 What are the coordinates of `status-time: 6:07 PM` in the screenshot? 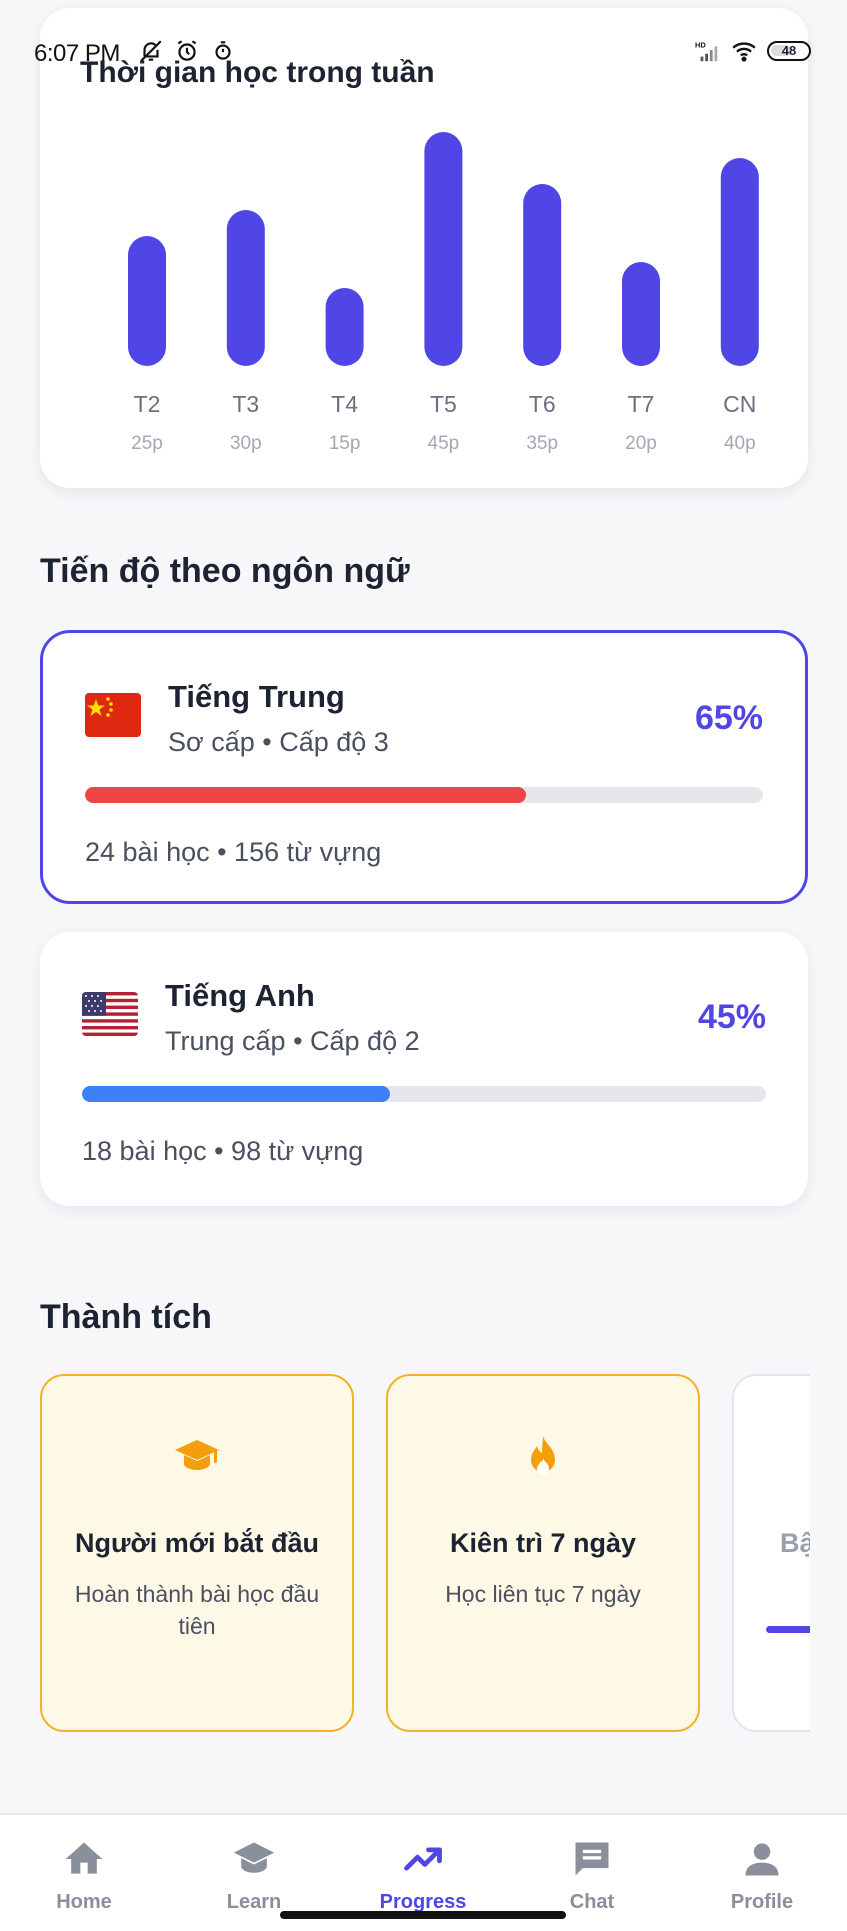 It's located at (77, 53).